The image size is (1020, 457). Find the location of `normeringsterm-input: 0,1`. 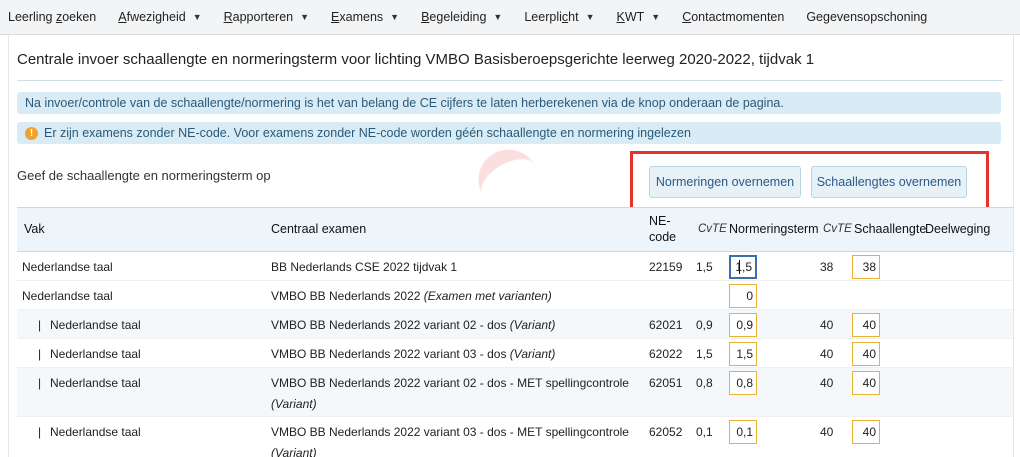

normeringsterm-input: 0,1 is located at coordinates (743, 432).